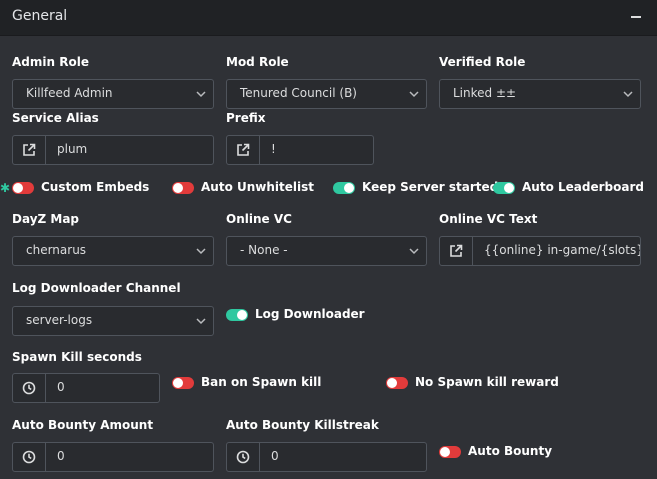 The width and height of the screenshot is (657, 479). Describe the element at coordinates (326, 251) in the screenshot. I see `online-vc-select: - None -` at that location.